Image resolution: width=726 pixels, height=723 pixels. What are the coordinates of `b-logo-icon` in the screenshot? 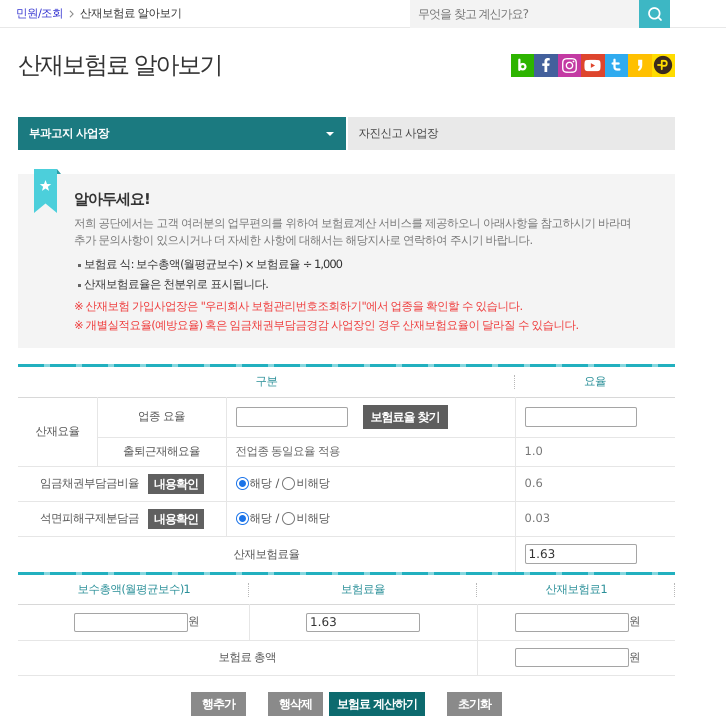 It's located at (522, 65).